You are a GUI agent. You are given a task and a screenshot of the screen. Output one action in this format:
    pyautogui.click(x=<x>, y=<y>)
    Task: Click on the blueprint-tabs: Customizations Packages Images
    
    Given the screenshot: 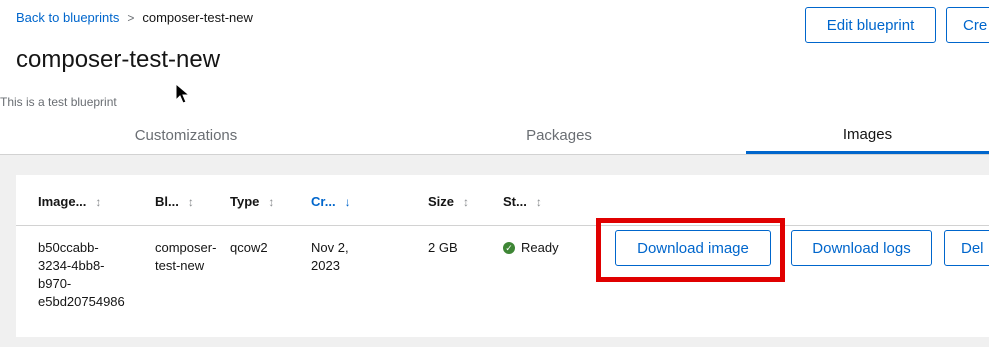 What is the action you would take?
    pyautogui.click(x=494, y=136)
    